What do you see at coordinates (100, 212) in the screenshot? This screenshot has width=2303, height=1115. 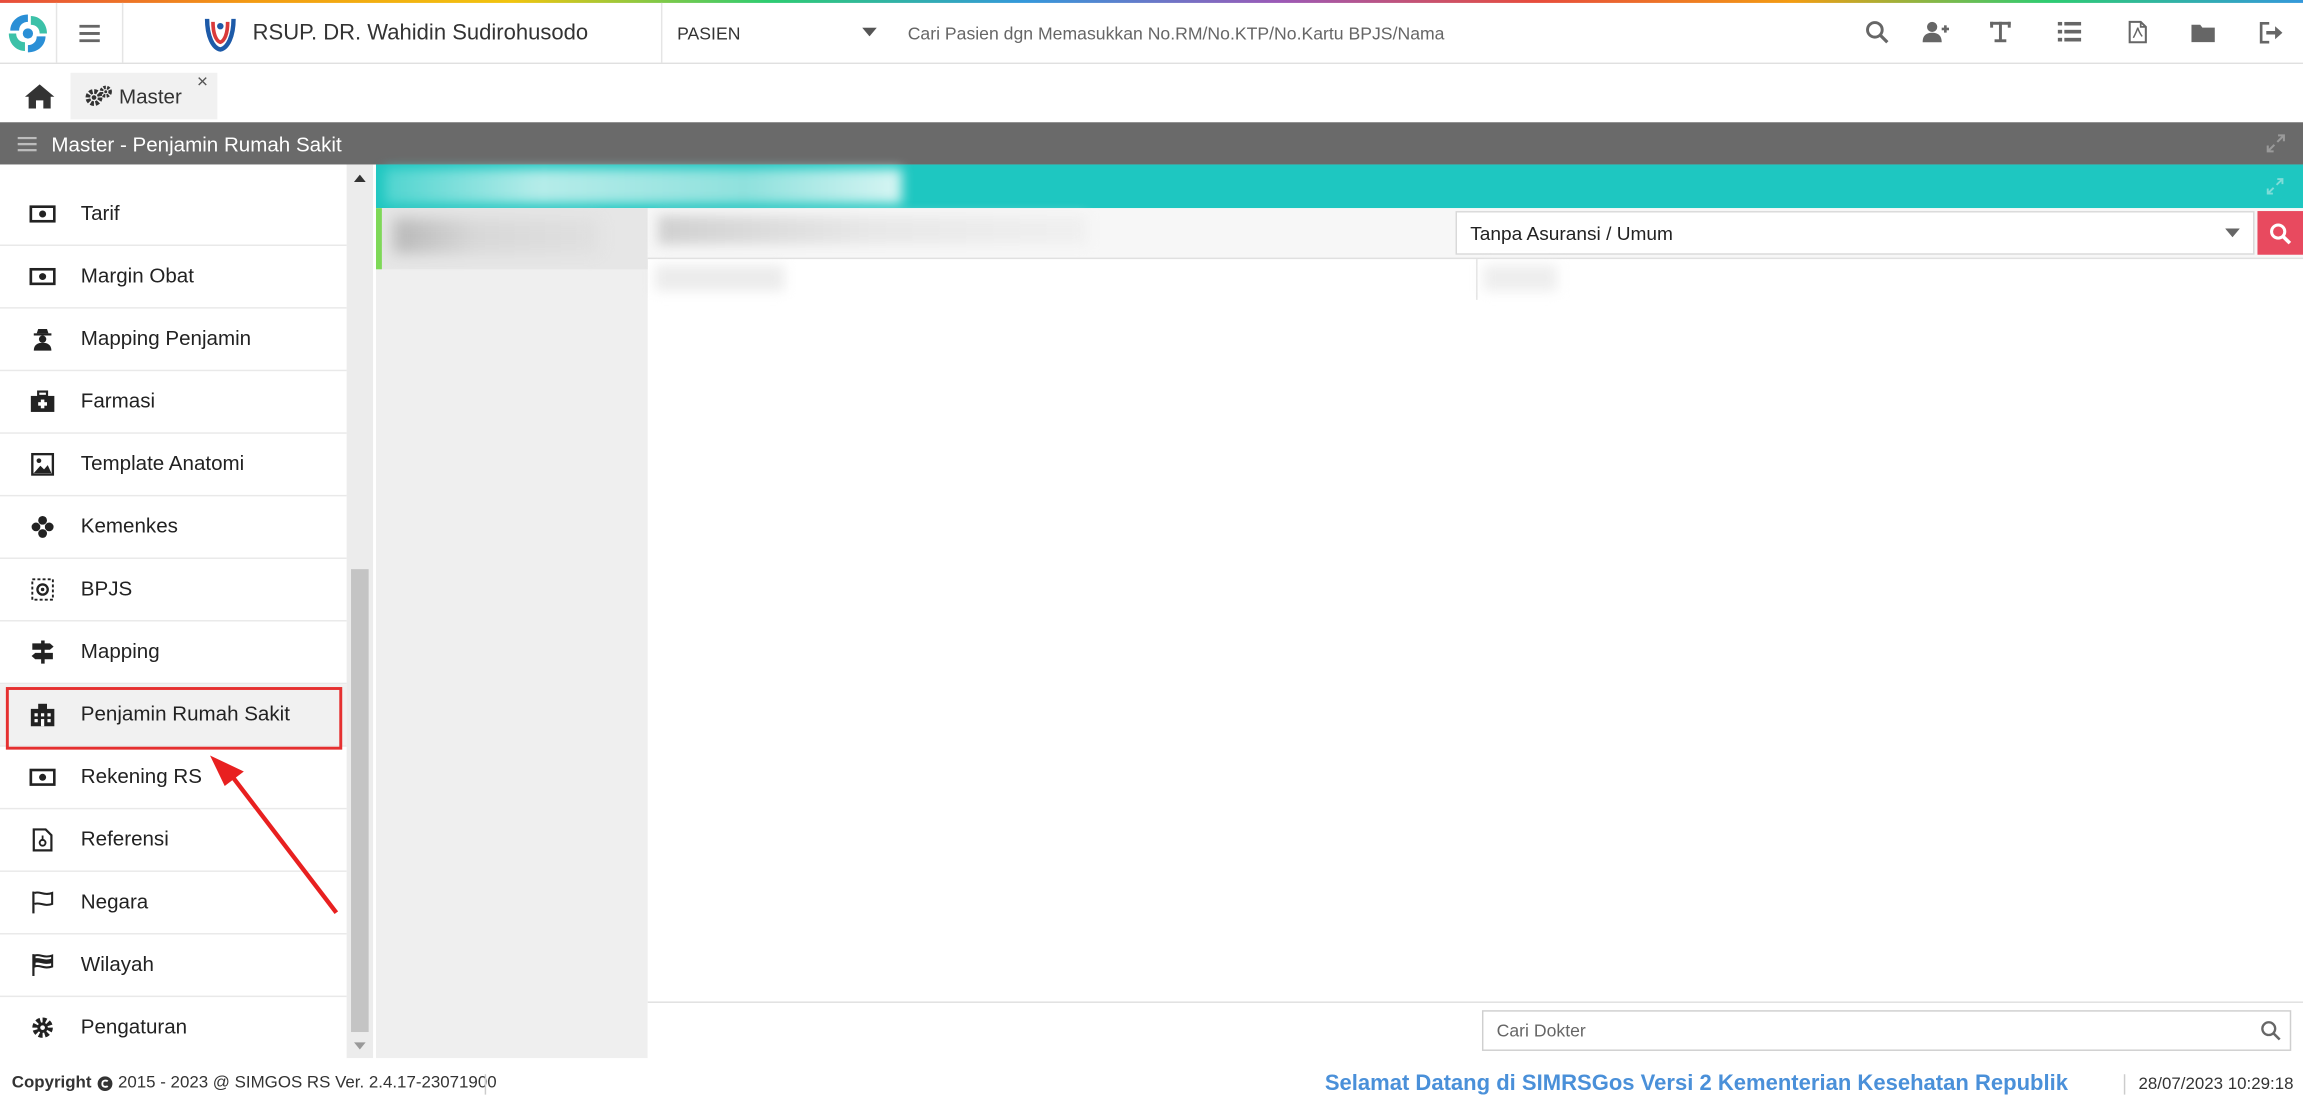 I see `sidebar-item-label: Tarif` at bounding box center [100, 212].